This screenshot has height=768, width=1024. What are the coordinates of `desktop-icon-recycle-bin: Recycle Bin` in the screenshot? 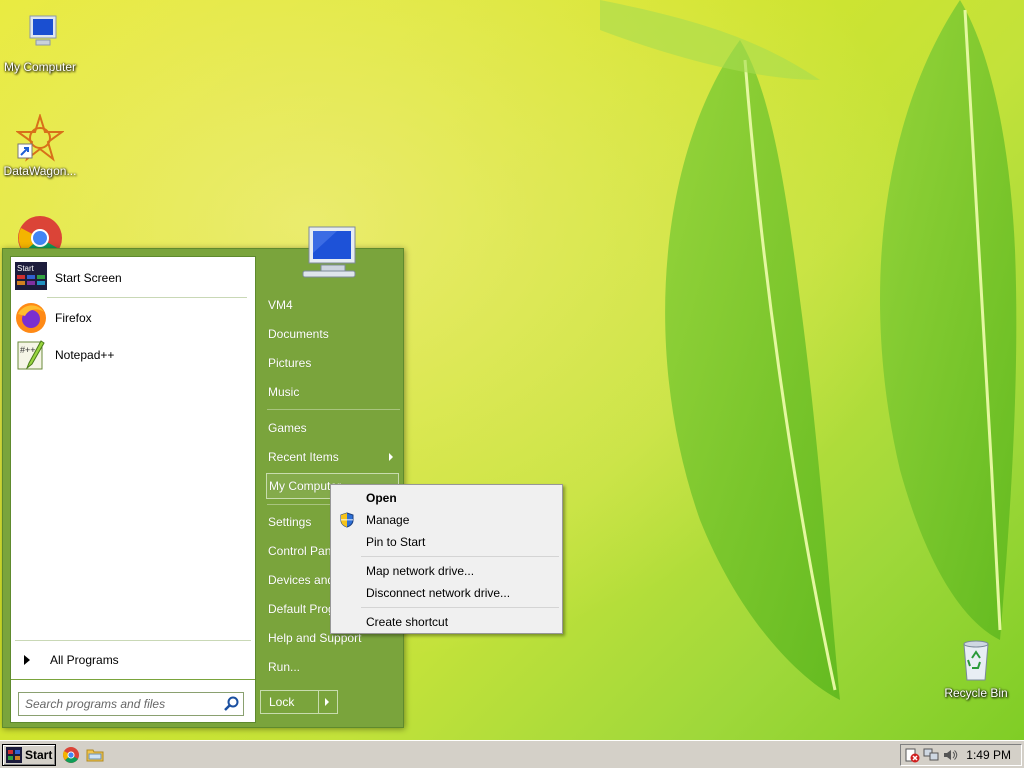 It's located at (976, 668).